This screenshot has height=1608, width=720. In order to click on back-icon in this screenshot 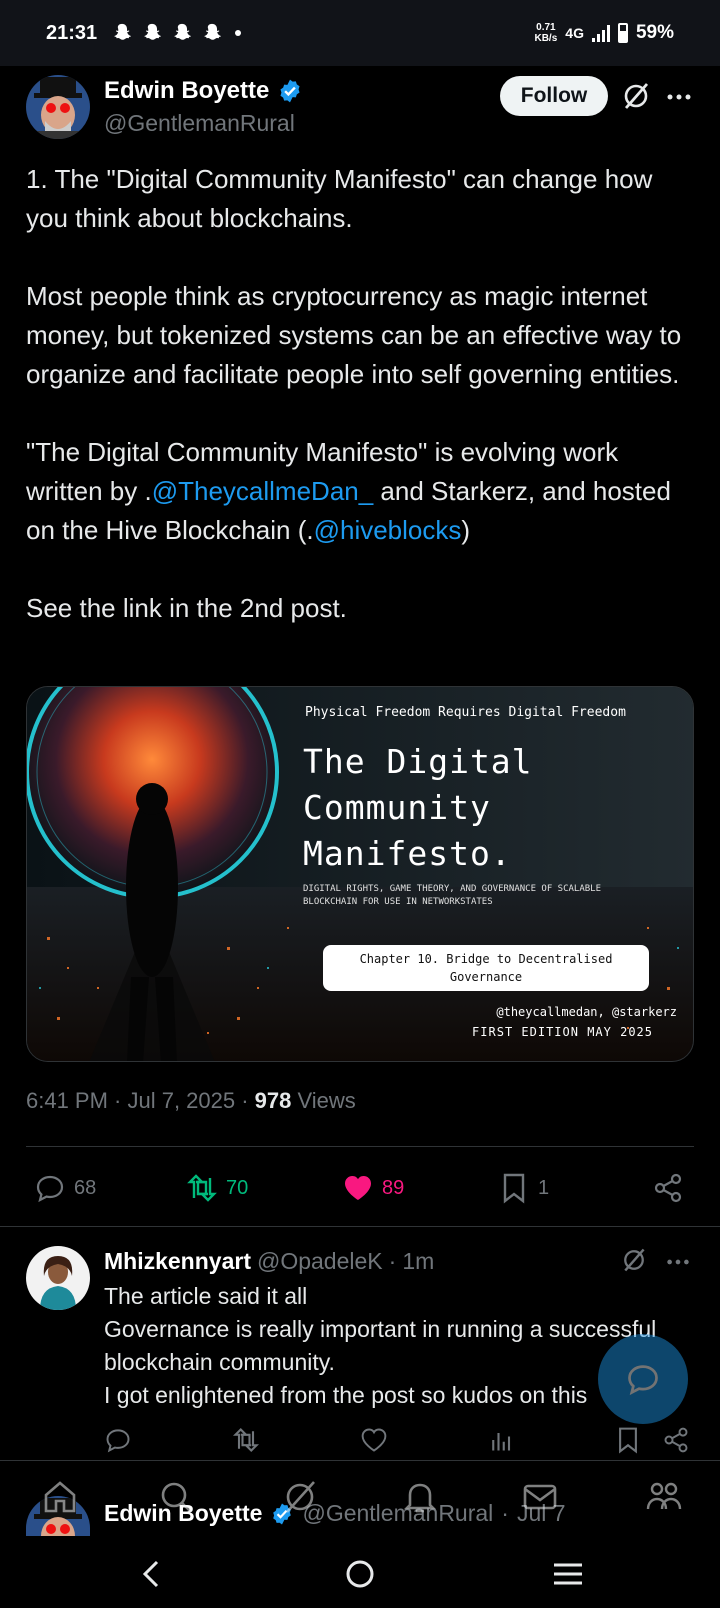, I will do `click(152, 1574)`.